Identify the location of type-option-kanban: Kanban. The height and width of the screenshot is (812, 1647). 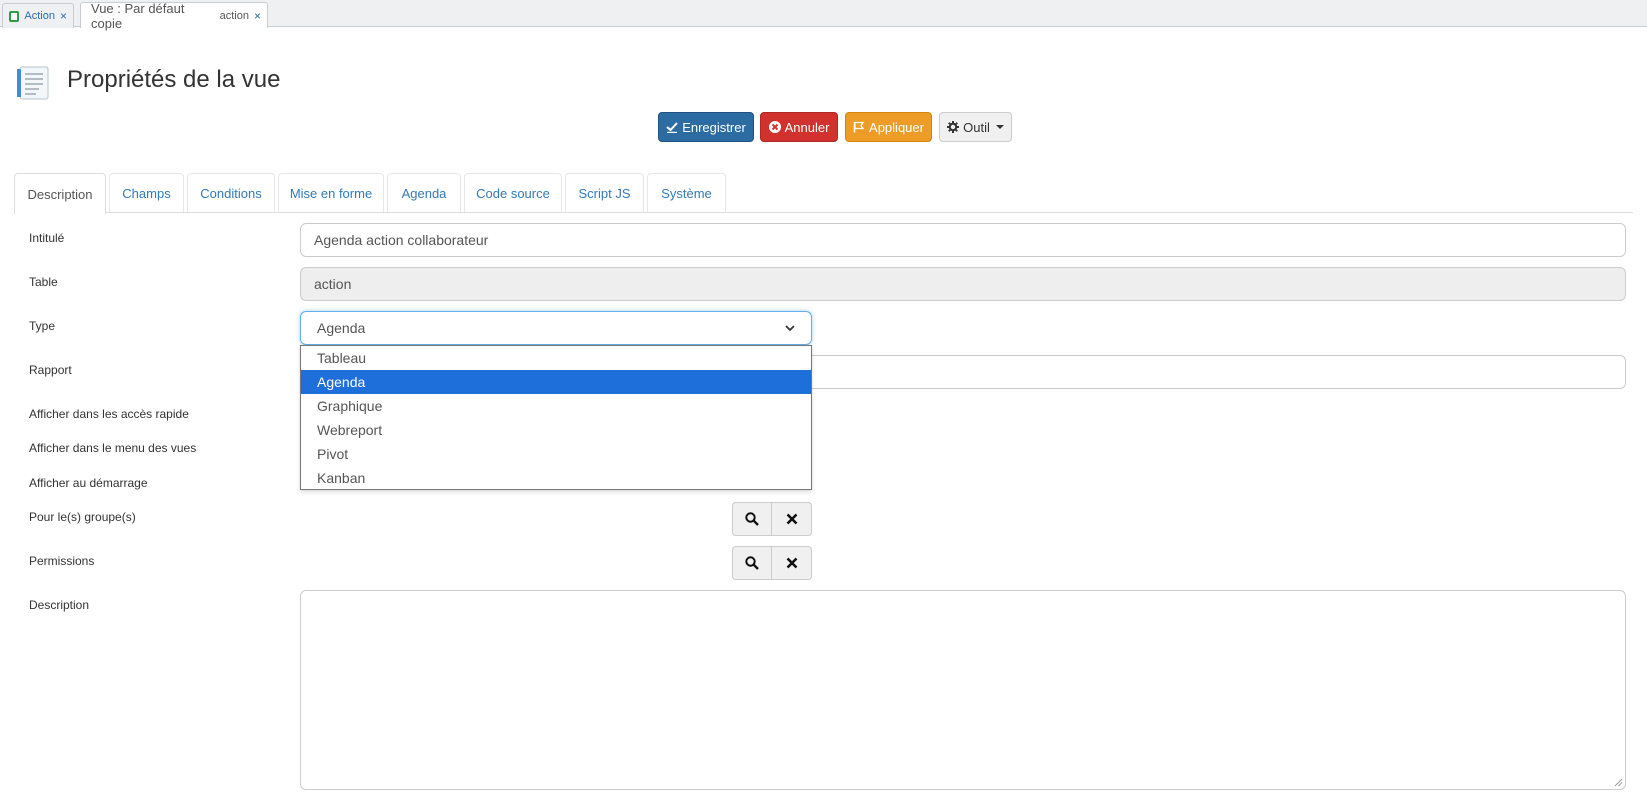
(556, 478).